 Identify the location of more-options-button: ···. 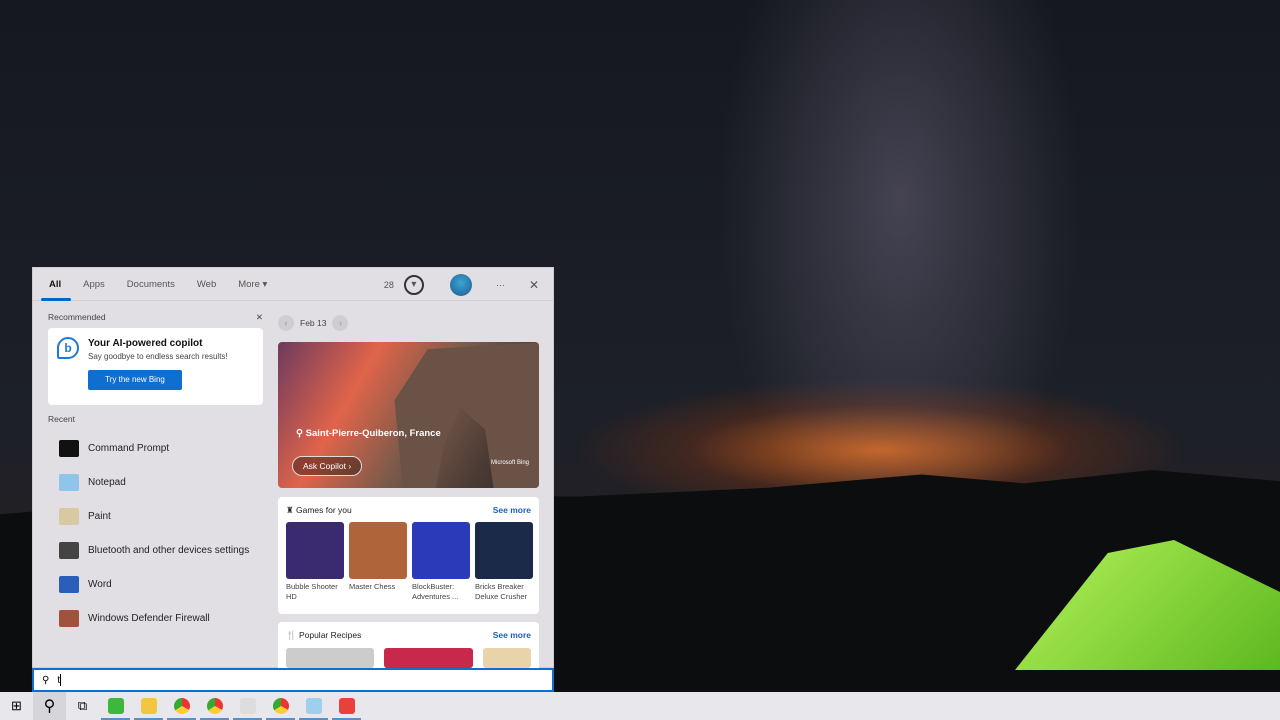
(500, 285).